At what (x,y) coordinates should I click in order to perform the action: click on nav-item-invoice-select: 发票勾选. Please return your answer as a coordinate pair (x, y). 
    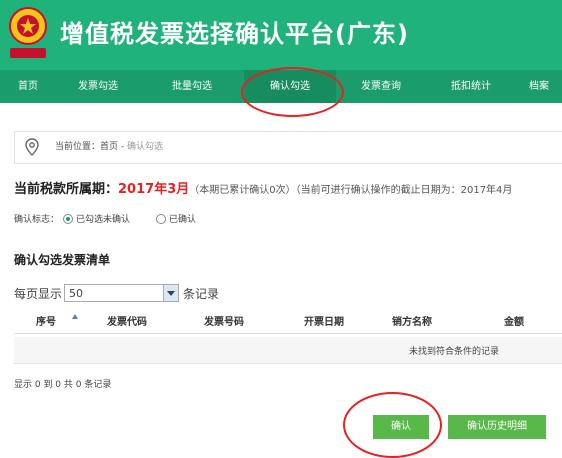
    Looking at the image, I should click on (98, 86).